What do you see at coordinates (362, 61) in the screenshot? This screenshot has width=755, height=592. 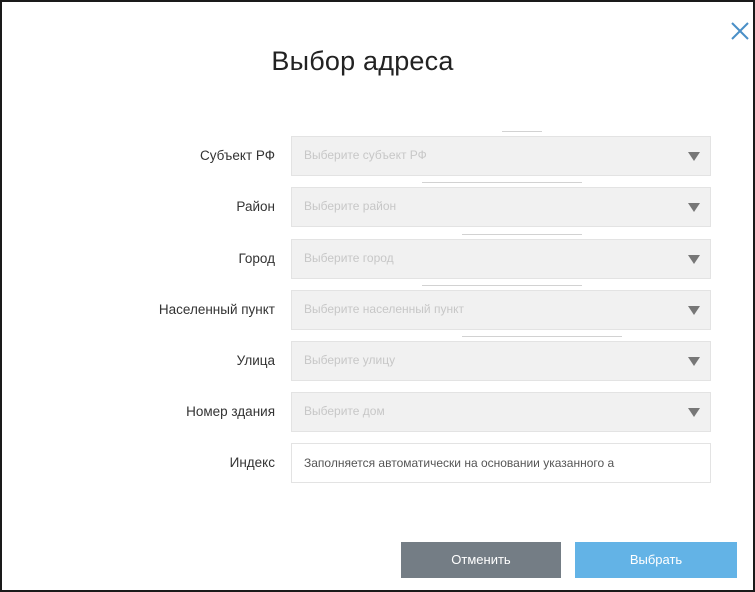 I see `dialog-title: Выбор адреса` at bounding box center [362, 61].